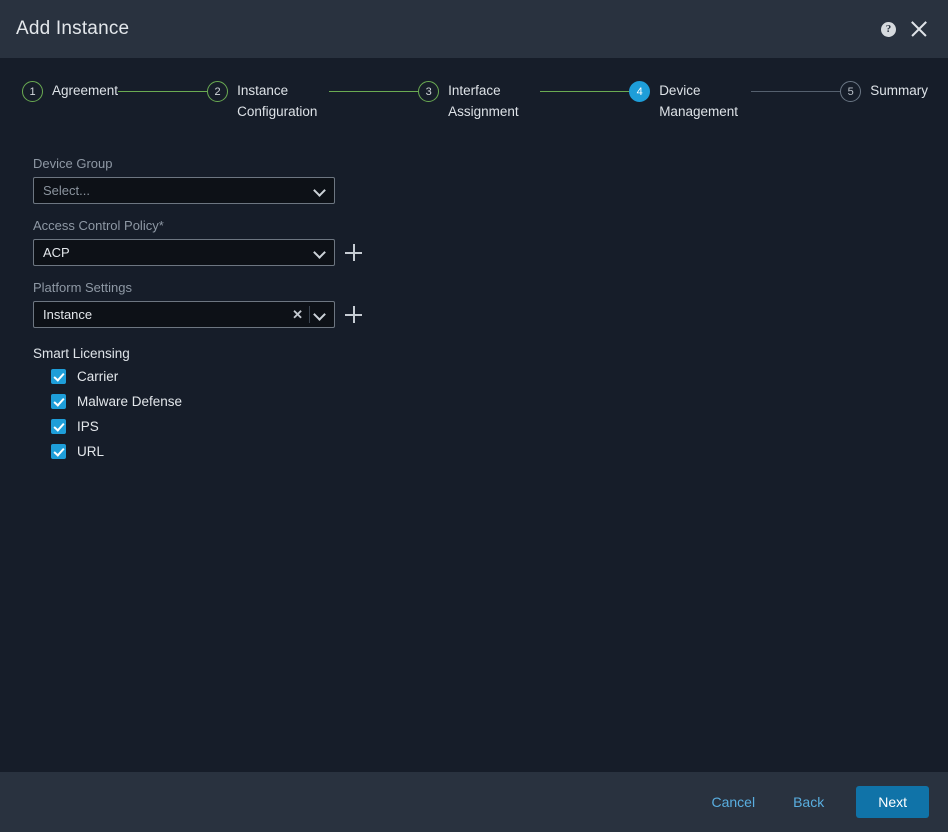 The width and height of the screenshot is (948, 832). Describe the element at coordinates (919, 29) in the screenshot. I see `close-icon` at that location.